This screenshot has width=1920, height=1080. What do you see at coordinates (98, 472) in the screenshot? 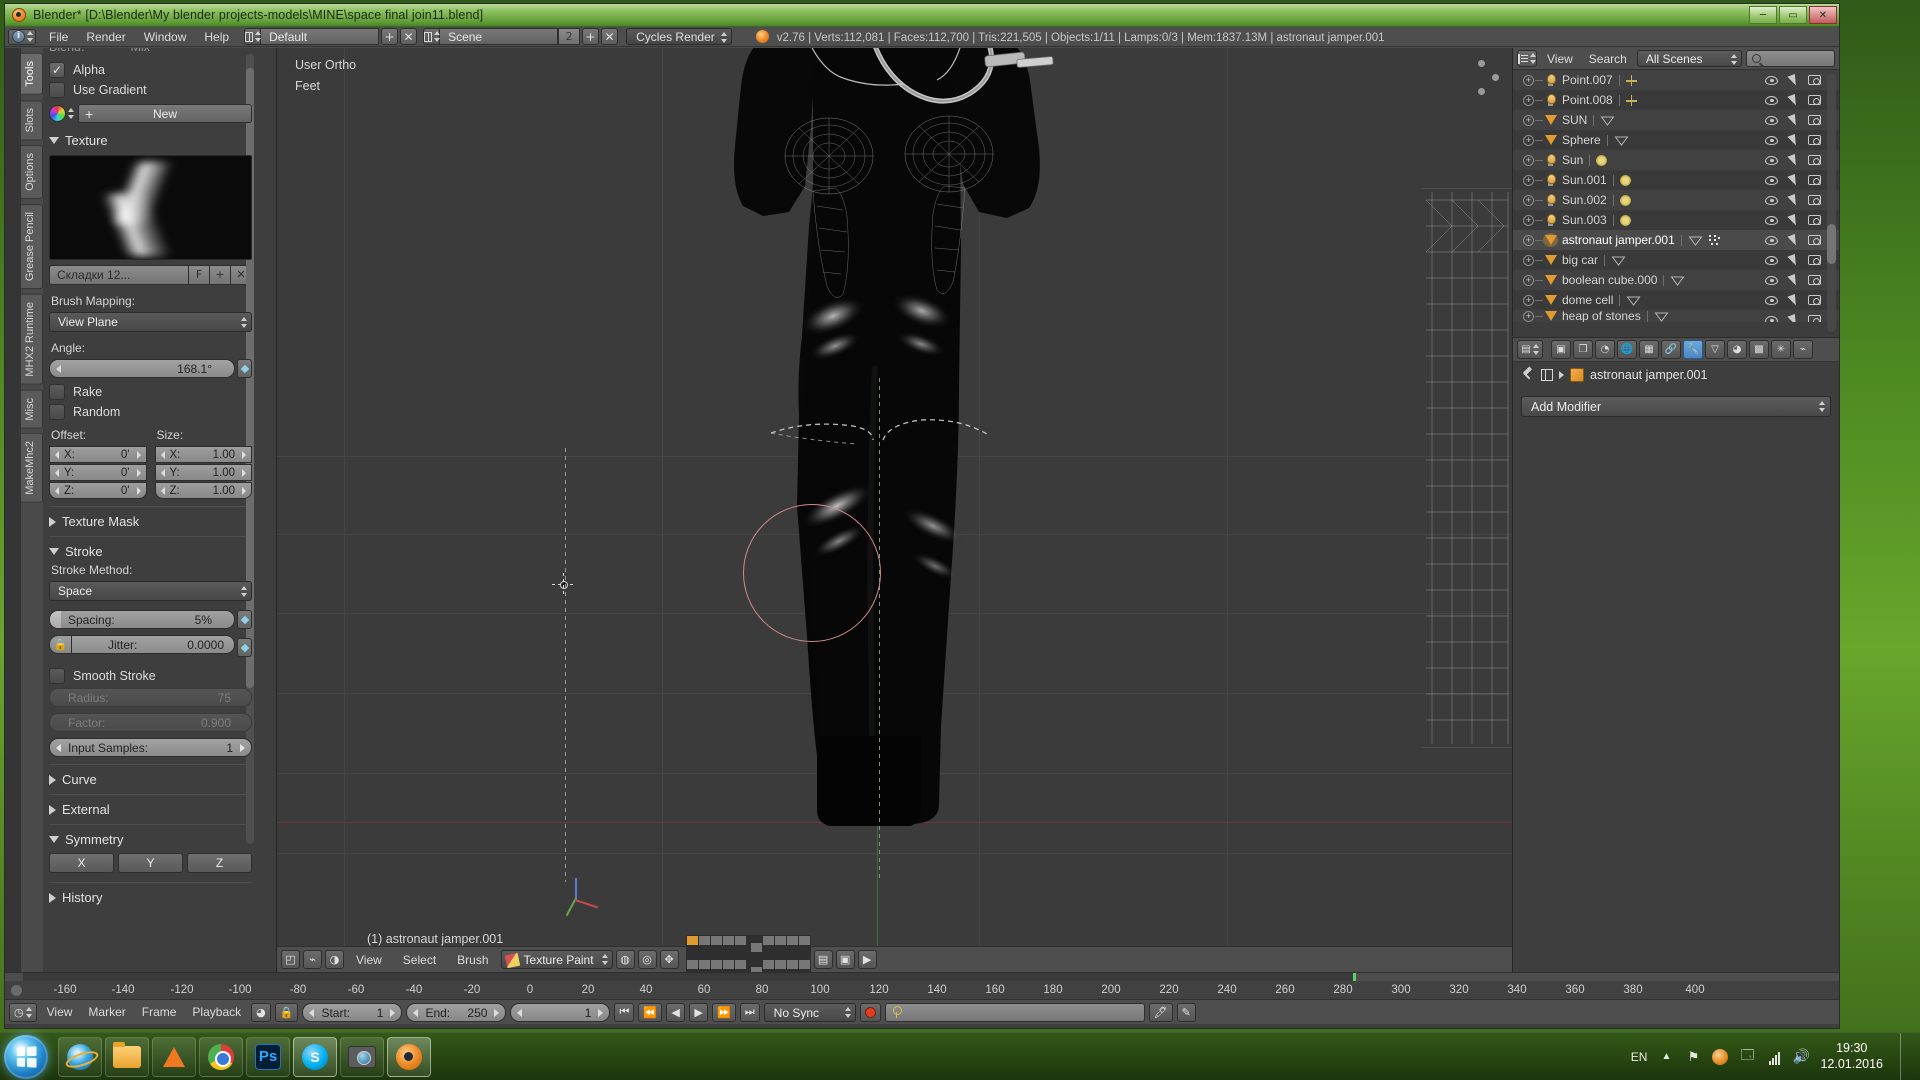
I see `offset-y-field: Y: 0'` at bounding box center [98, 472].